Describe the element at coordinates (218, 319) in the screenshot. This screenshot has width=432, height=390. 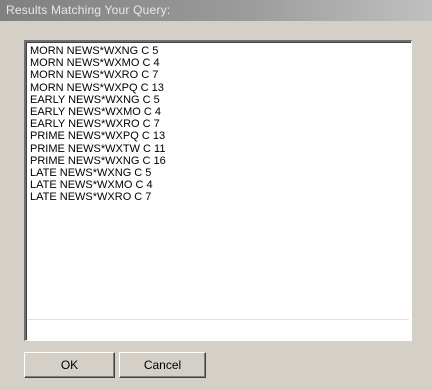
I see `list-divider` at that location.